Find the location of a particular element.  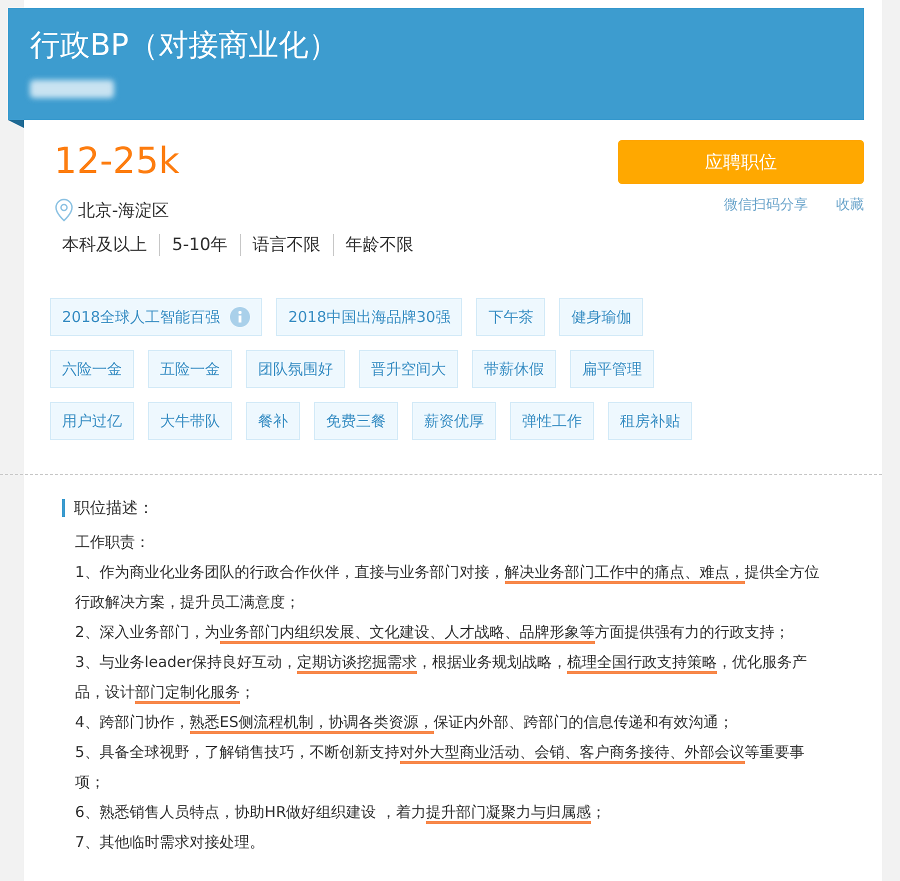

tag-label: 五险一金 is located at coordinates (190, 369).